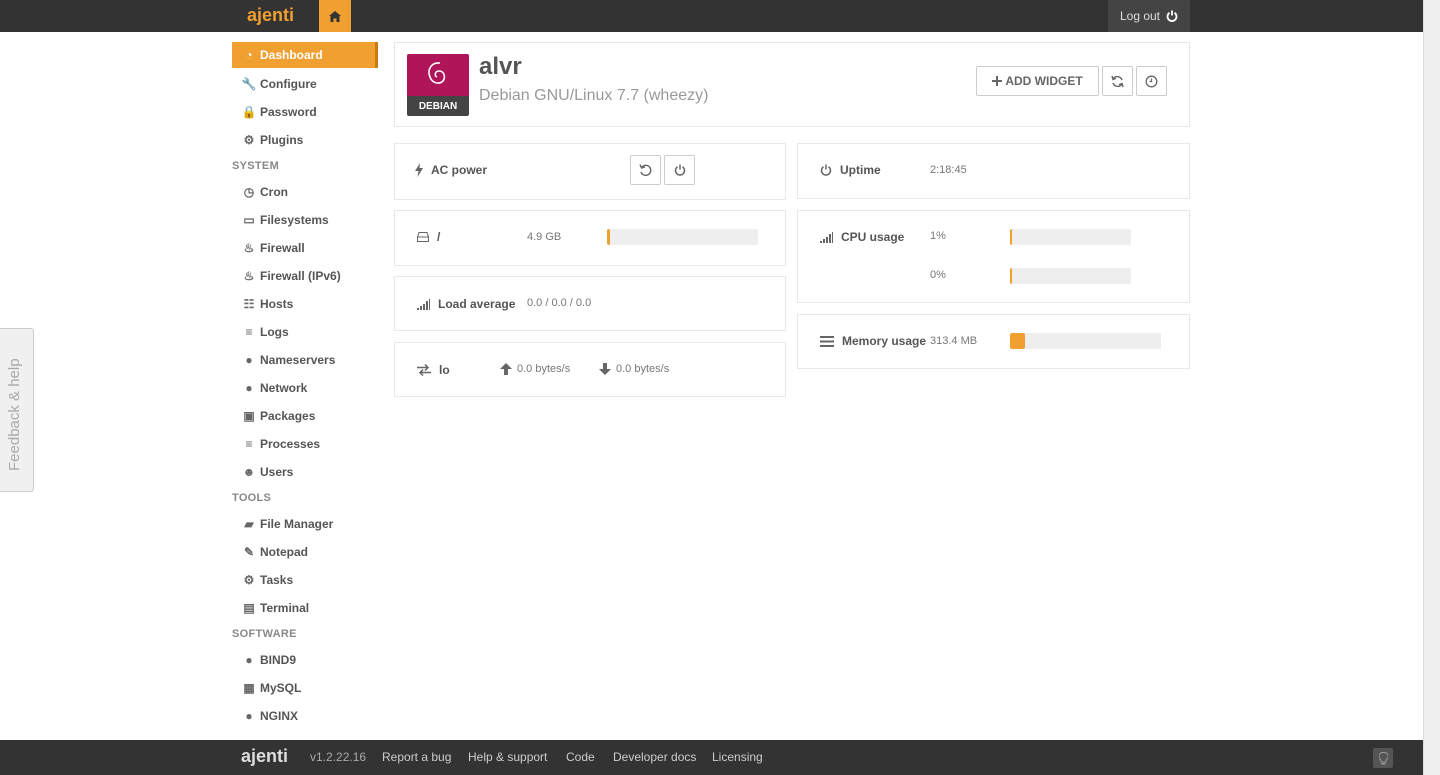  Describe the element at coordinates (439, 237) in the screenshot. I see `disk-mount-label: /` at that location.